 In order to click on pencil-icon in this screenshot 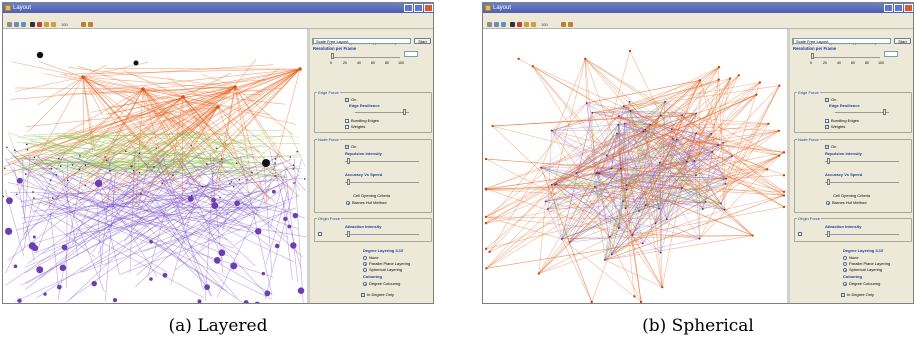, I will do `click(526, 24)`.